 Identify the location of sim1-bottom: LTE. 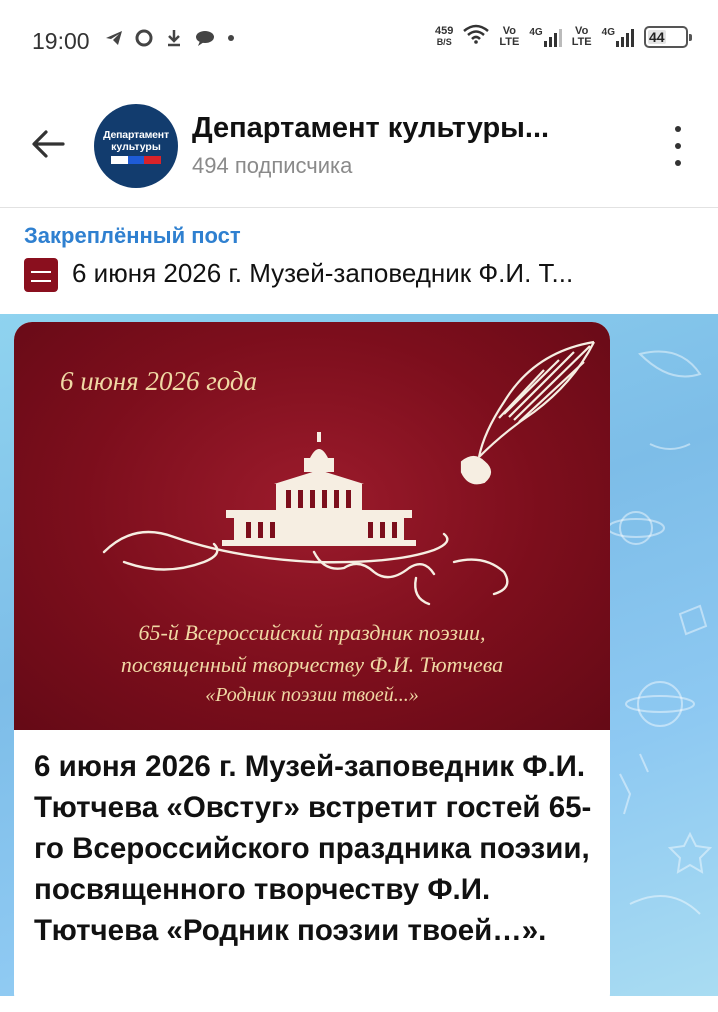
(509, 41).